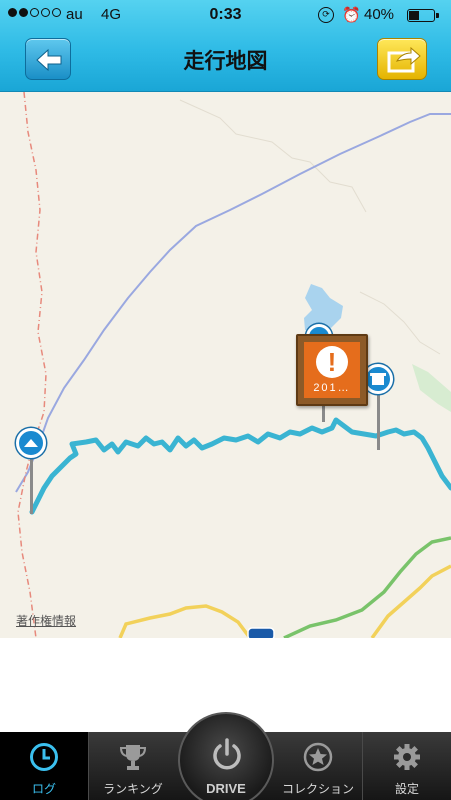 This screenshot has height=800, width=451. I want to click on trophy-icon, so click(133, 757).